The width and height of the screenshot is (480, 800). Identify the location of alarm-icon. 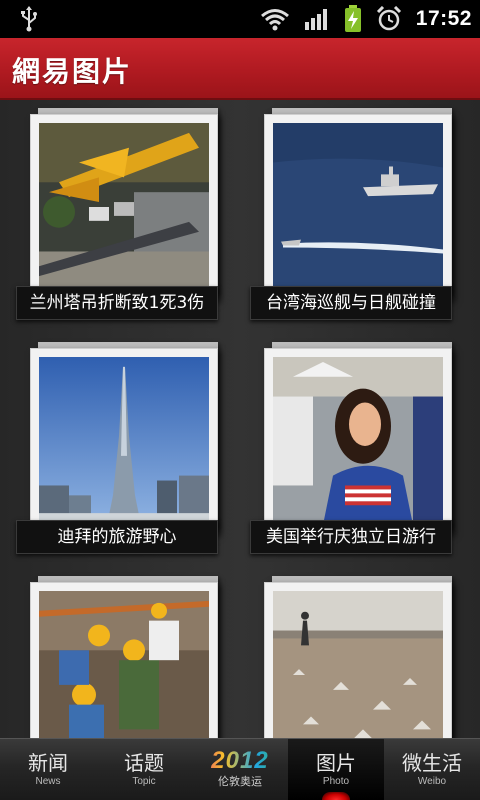
(388, 18).